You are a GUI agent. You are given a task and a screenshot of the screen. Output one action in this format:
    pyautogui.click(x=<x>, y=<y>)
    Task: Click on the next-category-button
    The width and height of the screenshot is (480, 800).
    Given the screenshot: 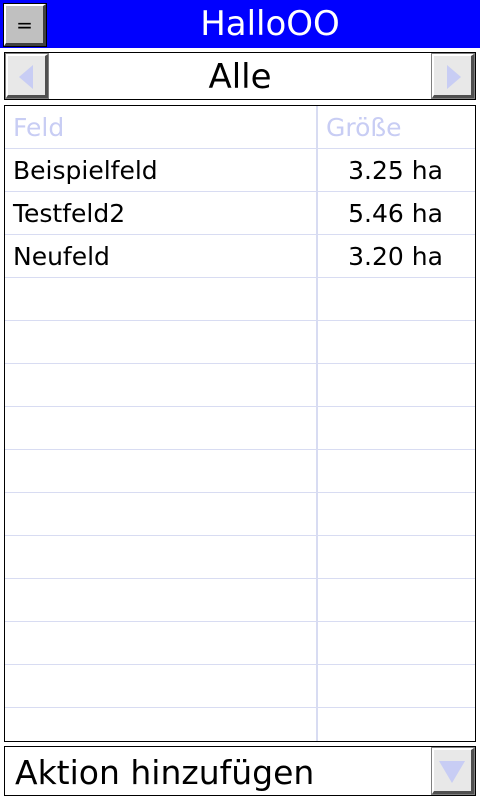 What is the action you would take?
    pyautogui.click(x=453, y=76)
    